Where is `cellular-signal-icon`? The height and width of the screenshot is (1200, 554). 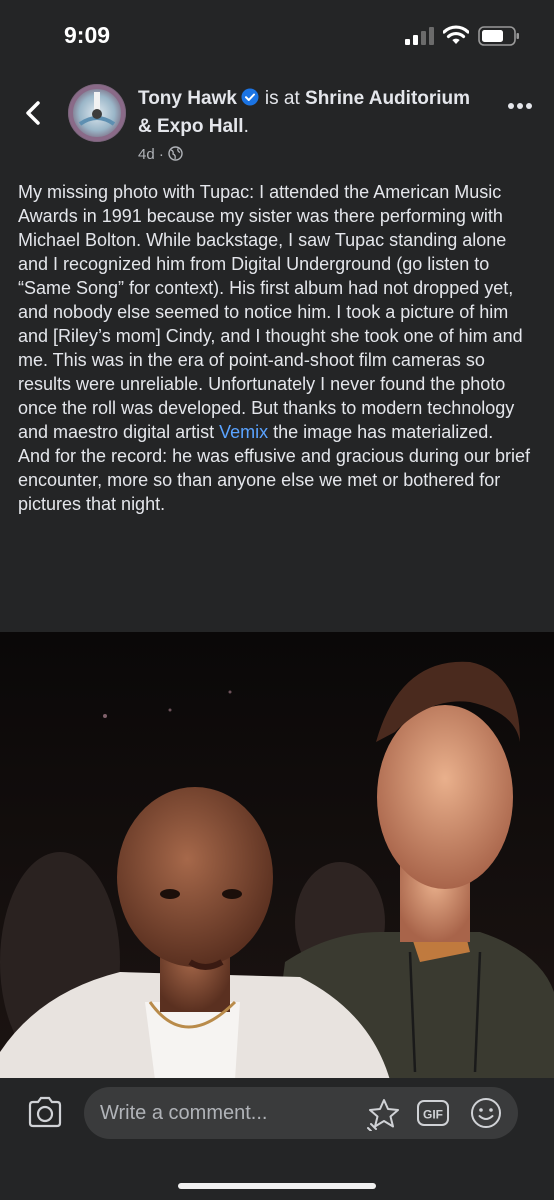 cellular-signal-icon is located at coordinates (419, 36).